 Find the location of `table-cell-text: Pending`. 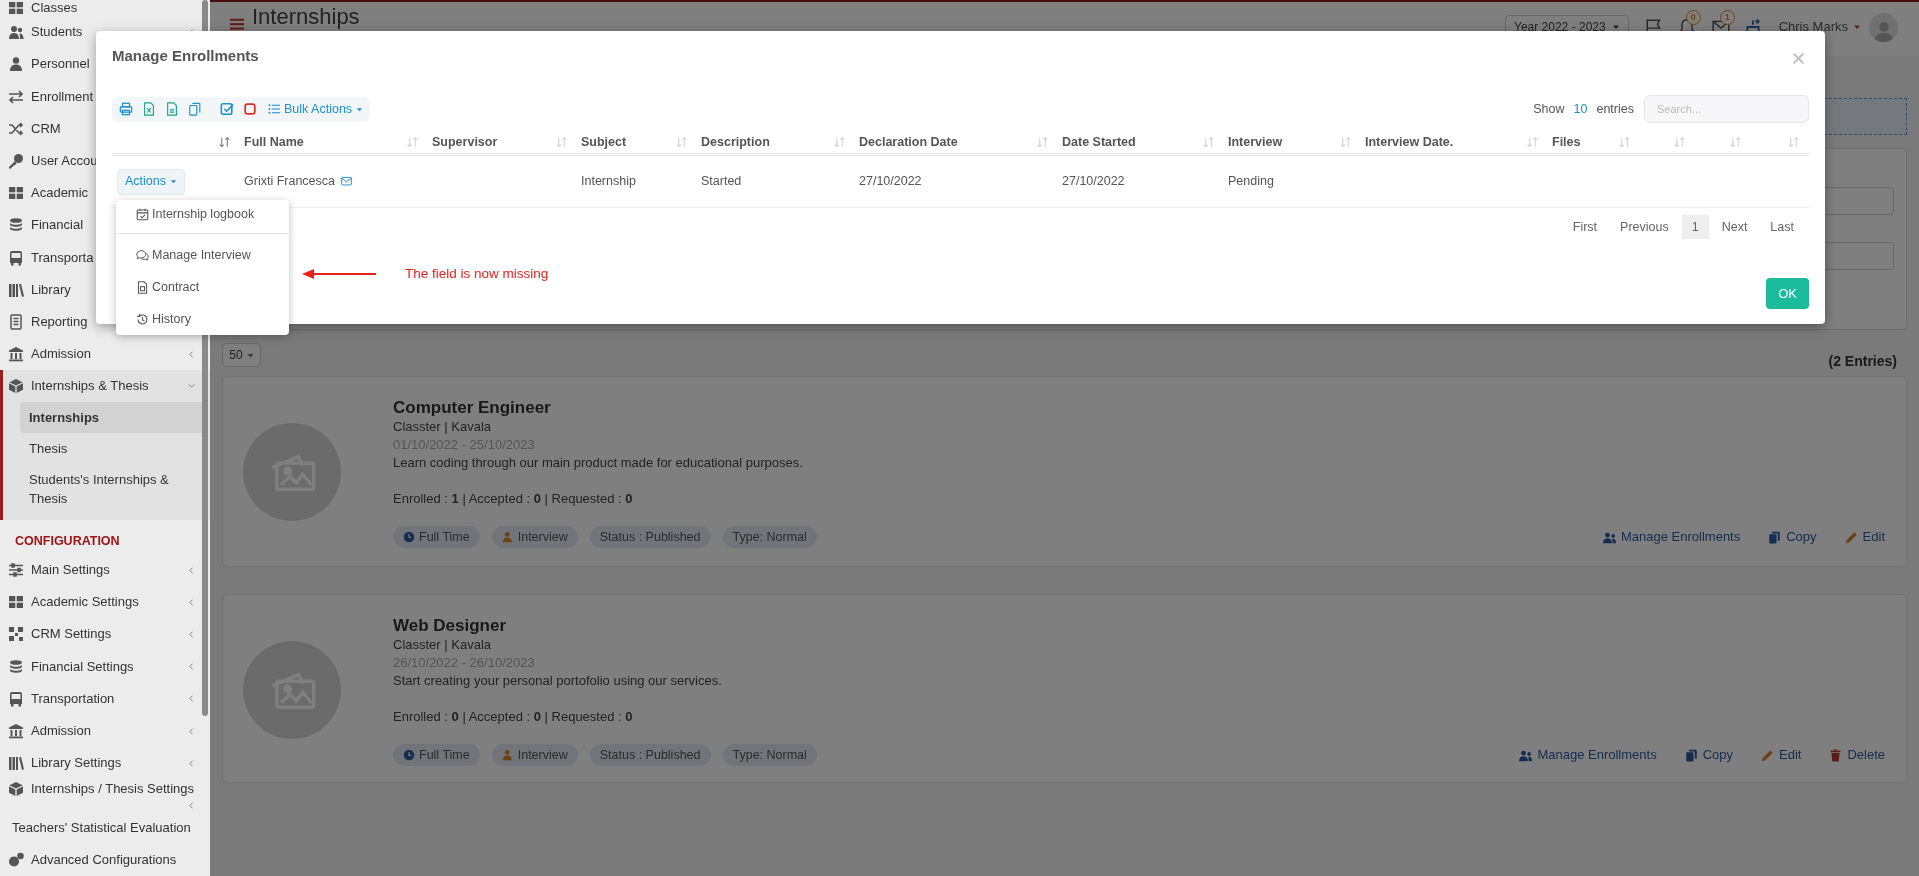

table-cell-text: Pending is located at coordinates (1251, 182).